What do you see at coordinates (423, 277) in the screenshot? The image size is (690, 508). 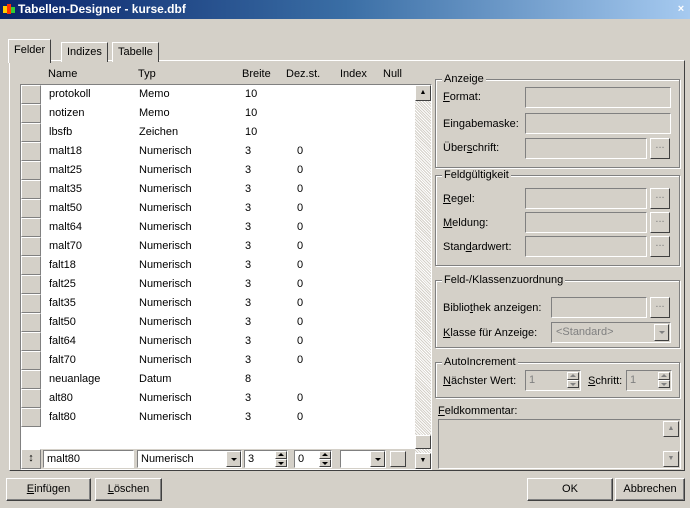 I see `grid-scrollbar: ▲ ▼` at bounding box center [423, 277].